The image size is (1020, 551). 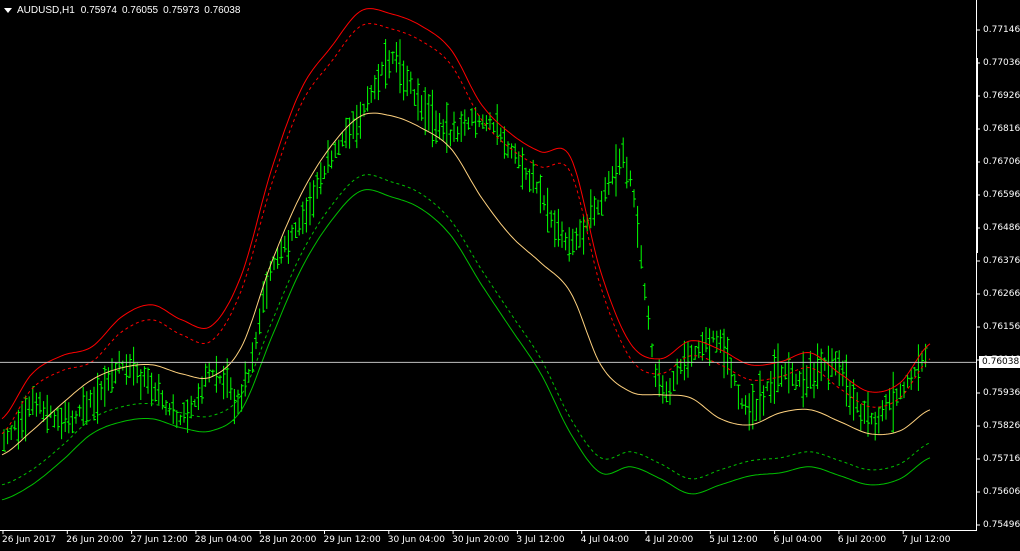 What do you see at coordinates (46, 10) in the screenshot?
I see `symbol-label: AUDUSD,H1` at bounding box center [46, 10].